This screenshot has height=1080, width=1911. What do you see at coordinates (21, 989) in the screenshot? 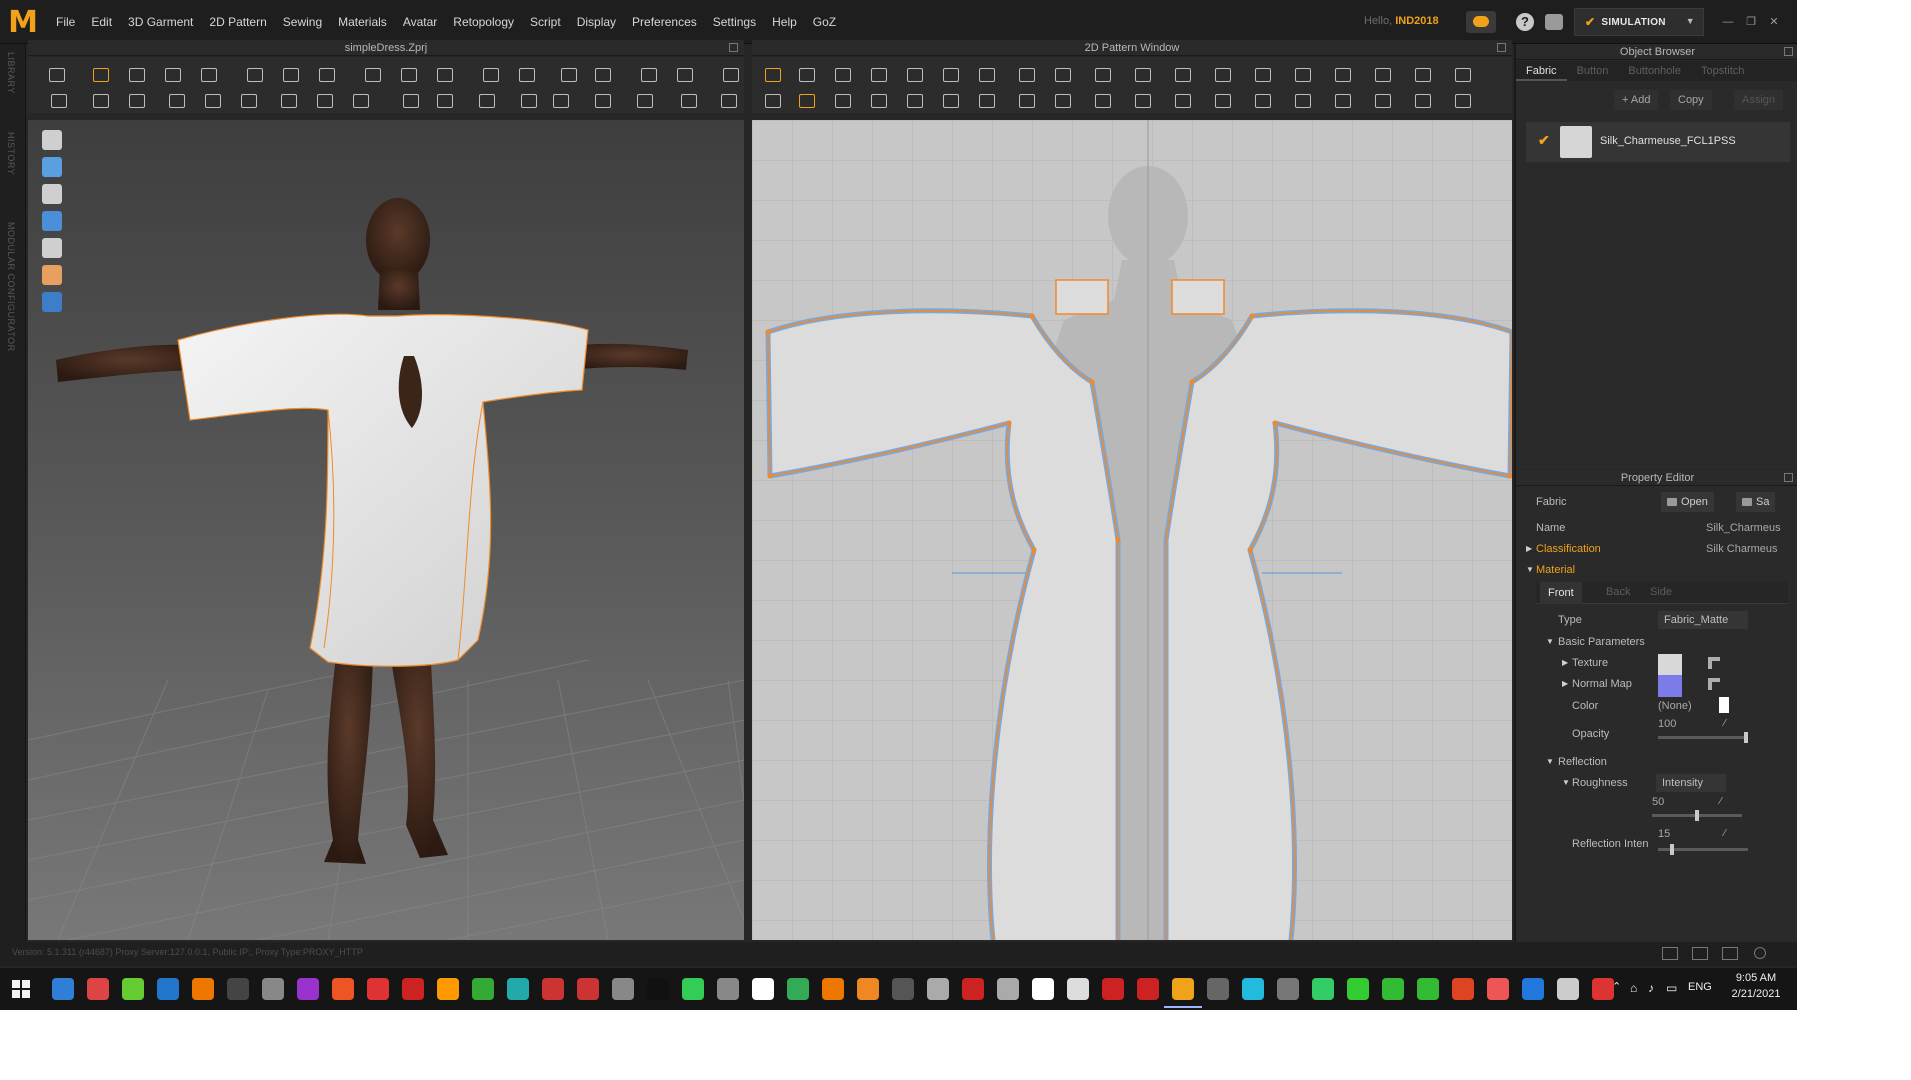
I see `windows-start-icon` at bounding box center [21, 989].